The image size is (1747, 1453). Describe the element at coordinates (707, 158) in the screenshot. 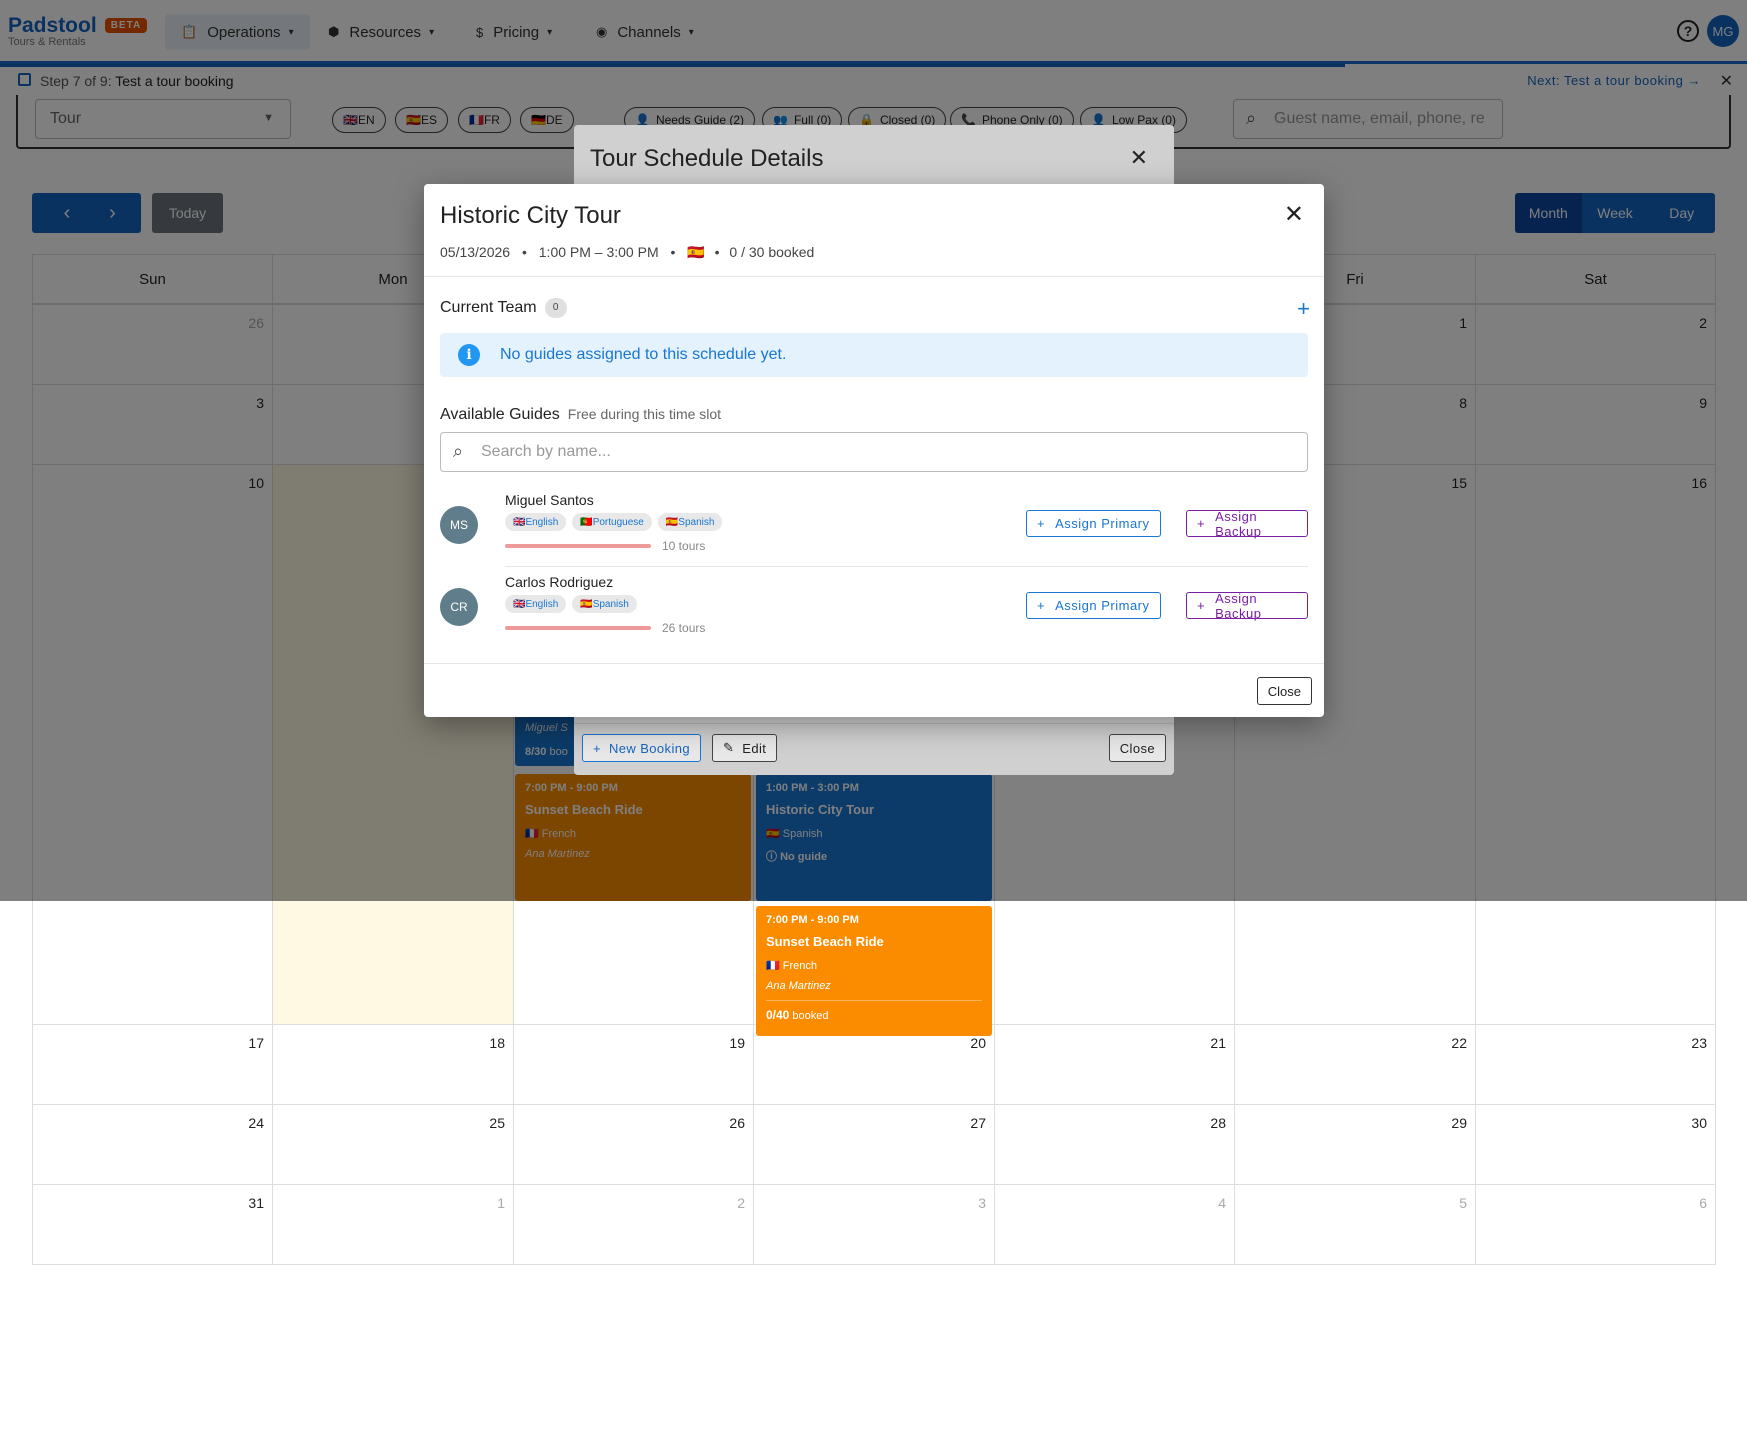

I see `dialog-title: Tour Schedule Details` at that location.